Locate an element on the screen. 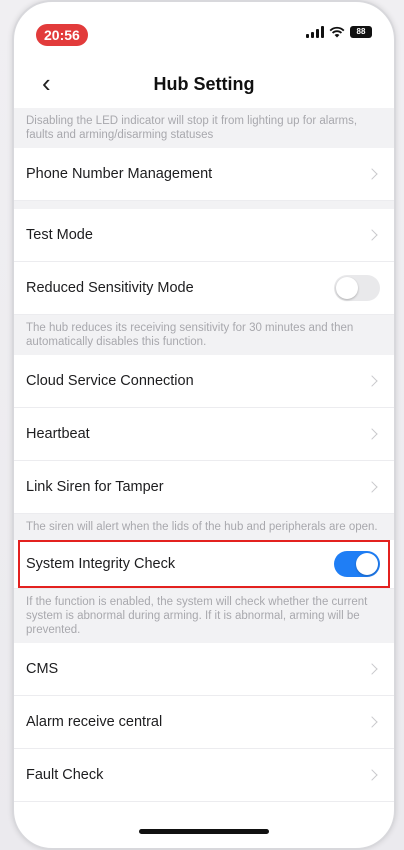 The width and height of the screenshot is (404, 850). cms-row: CMS is located at coordinates (204, 669).